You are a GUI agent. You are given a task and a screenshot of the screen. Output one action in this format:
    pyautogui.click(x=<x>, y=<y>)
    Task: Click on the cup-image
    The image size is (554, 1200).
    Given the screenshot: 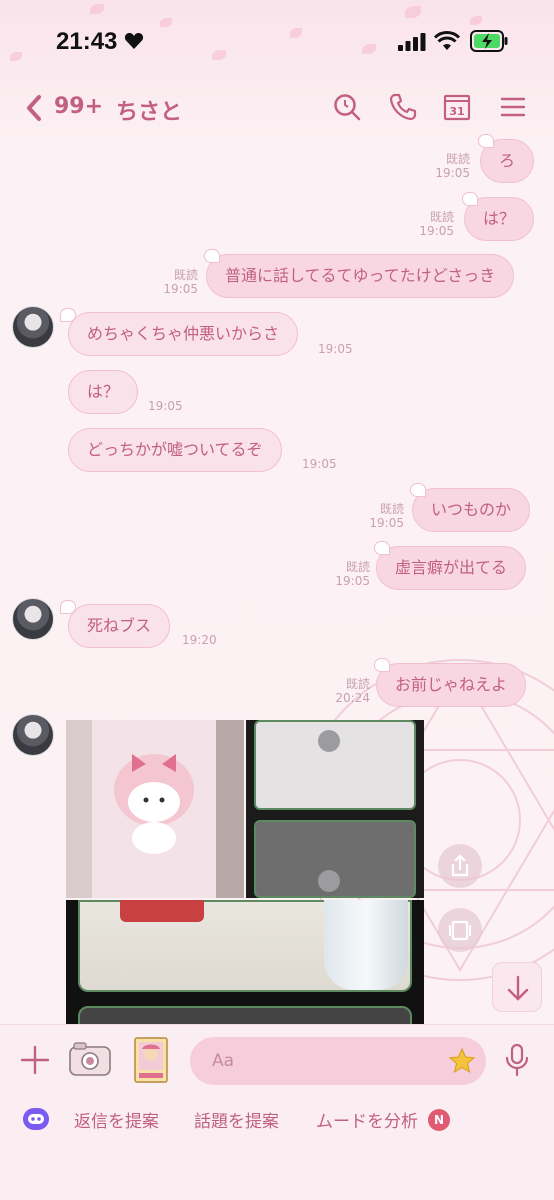 What is the action you would take?
    pyautogui.click(x=155, y=809)
    